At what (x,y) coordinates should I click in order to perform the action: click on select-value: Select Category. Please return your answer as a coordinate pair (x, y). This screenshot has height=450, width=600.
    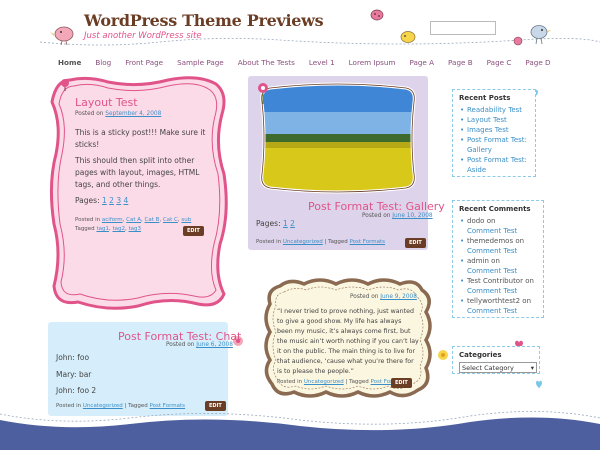
    Looking at the image, I should click on (488, 367).